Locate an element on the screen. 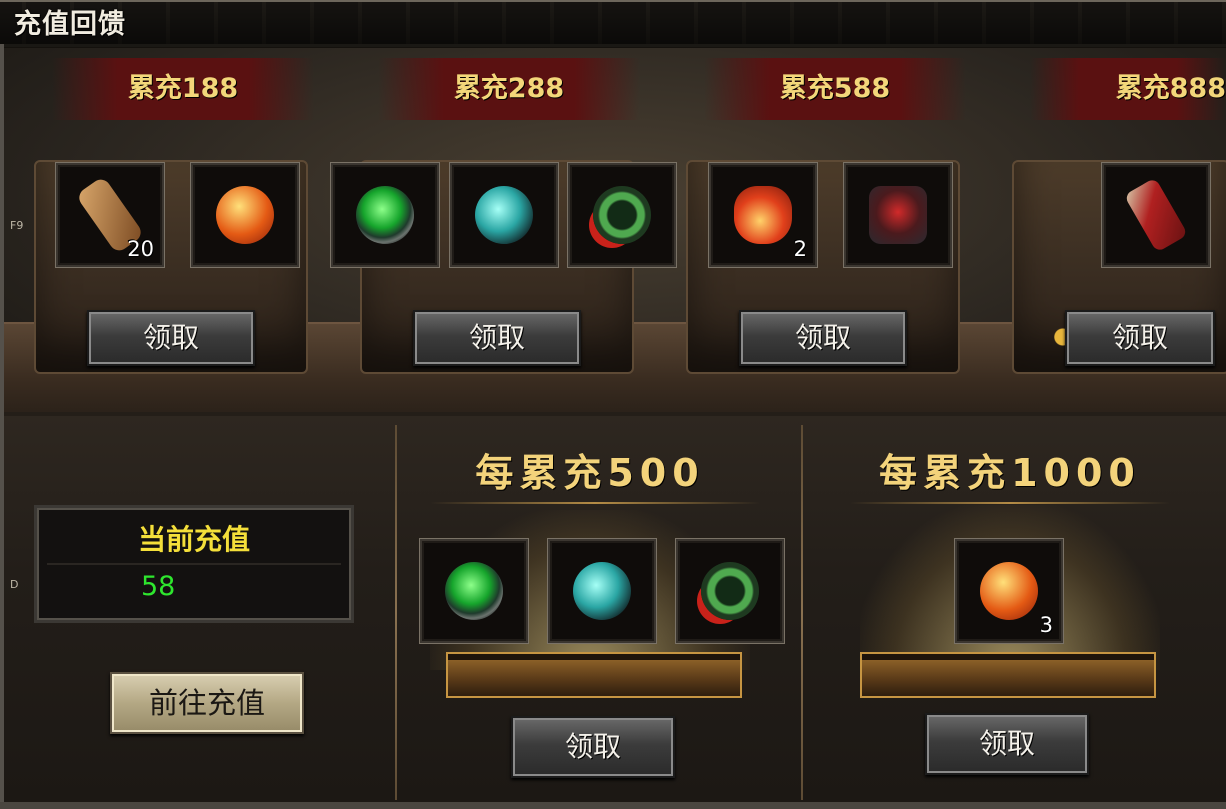 The height and width of the screenshot is (809, 1226). window-title: 充值回馈 is located at coordinates (70, 24).